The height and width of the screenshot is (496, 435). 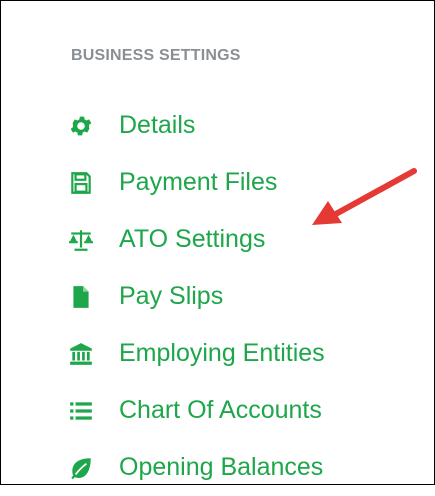 I want to click on menu-item-details: Details, so click(x=196, y=125).